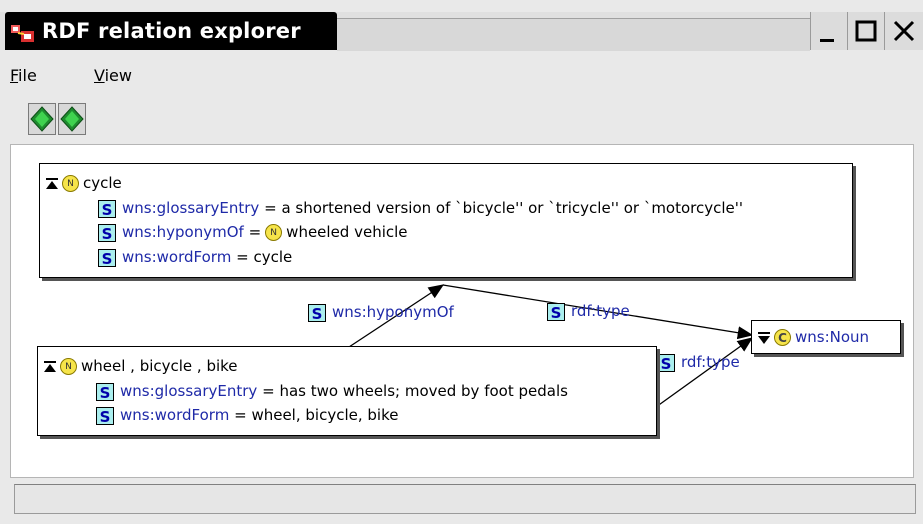 The width and height of the screenshot is (923, 524). I want to click on window-title: RDF relation explorer, so click(171, 31).